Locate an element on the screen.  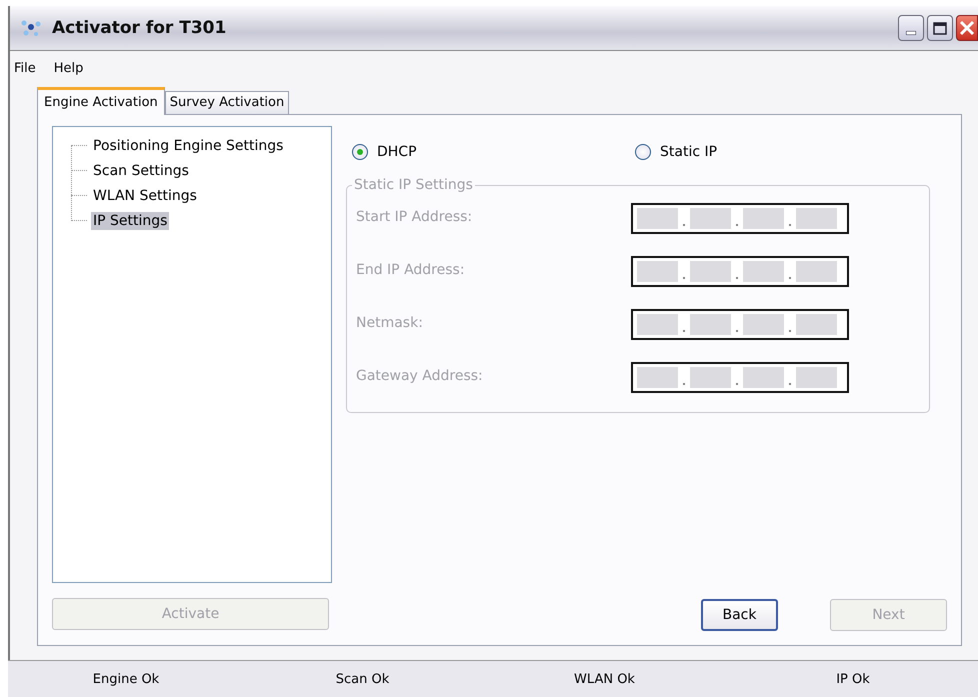
menu-item: Help is located at coordinates (69, 68).